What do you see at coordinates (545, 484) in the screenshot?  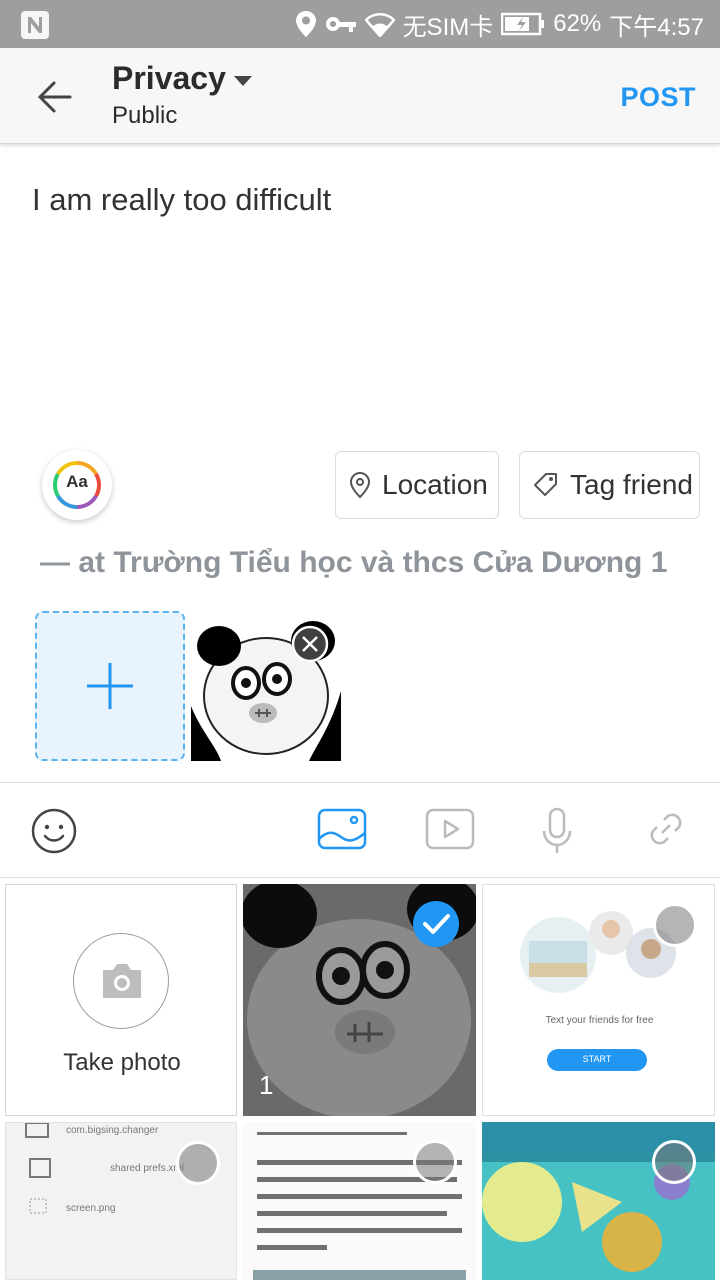 I see `tag-icon` at bounding box center [545, 484].